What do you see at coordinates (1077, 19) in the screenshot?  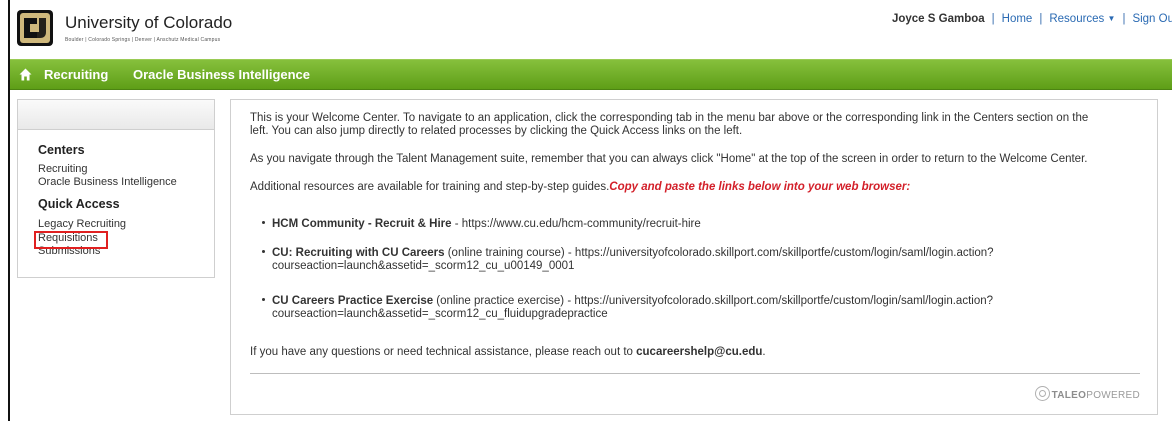 I see `resources-label: Resources` at bounding box center [1077, 19].